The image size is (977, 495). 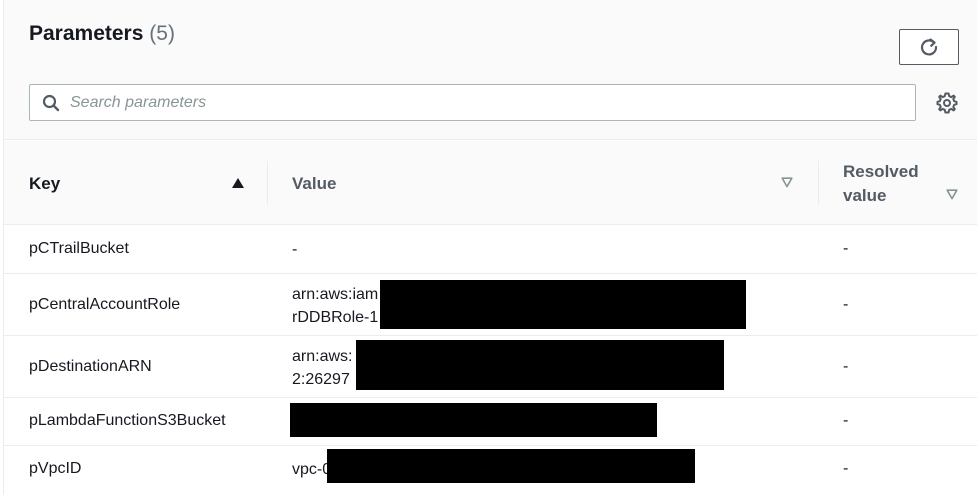 I want to click on param-value-line: arn:aws:iam, so click(x=335, y=294).